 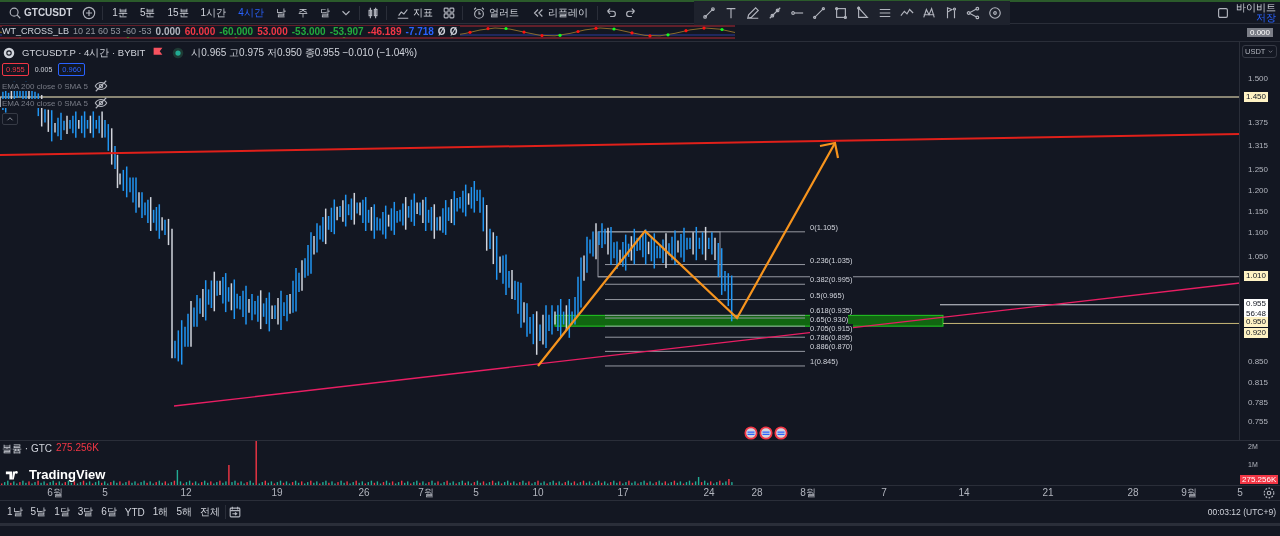 What do you see at coordinates (36, 31) in the screenshot?
I see `indicator-name: WT_CROSS_LB` at bounding box center [36, 31].